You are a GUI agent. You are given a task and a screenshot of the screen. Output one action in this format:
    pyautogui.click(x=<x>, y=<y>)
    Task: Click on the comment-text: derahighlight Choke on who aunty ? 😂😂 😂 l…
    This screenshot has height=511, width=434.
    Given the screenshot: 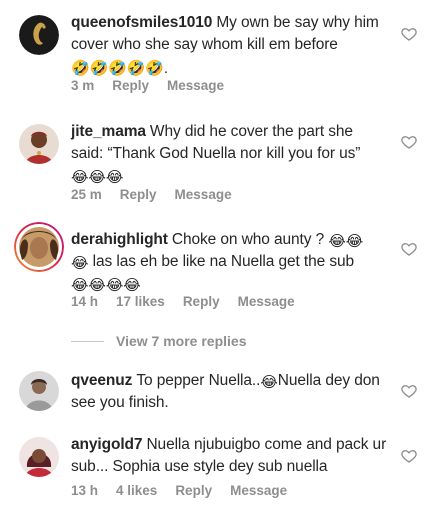 What is the action you would take?
    pyautogui.click(x=230, y=262)
    